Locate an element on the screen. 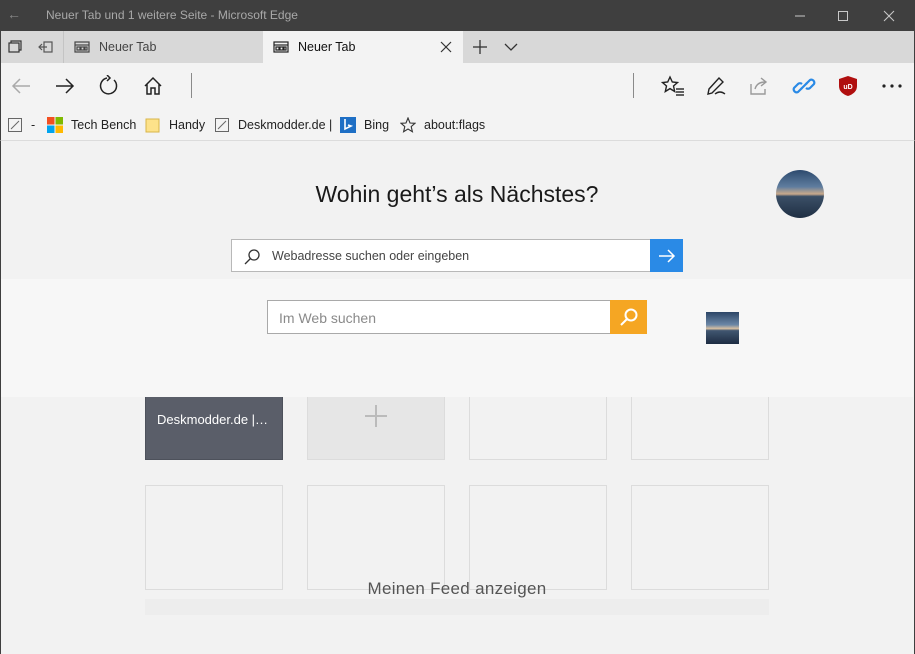 The image size is (915, 654). tab-active: Neuer Tab is located at coordinates (363, 47).